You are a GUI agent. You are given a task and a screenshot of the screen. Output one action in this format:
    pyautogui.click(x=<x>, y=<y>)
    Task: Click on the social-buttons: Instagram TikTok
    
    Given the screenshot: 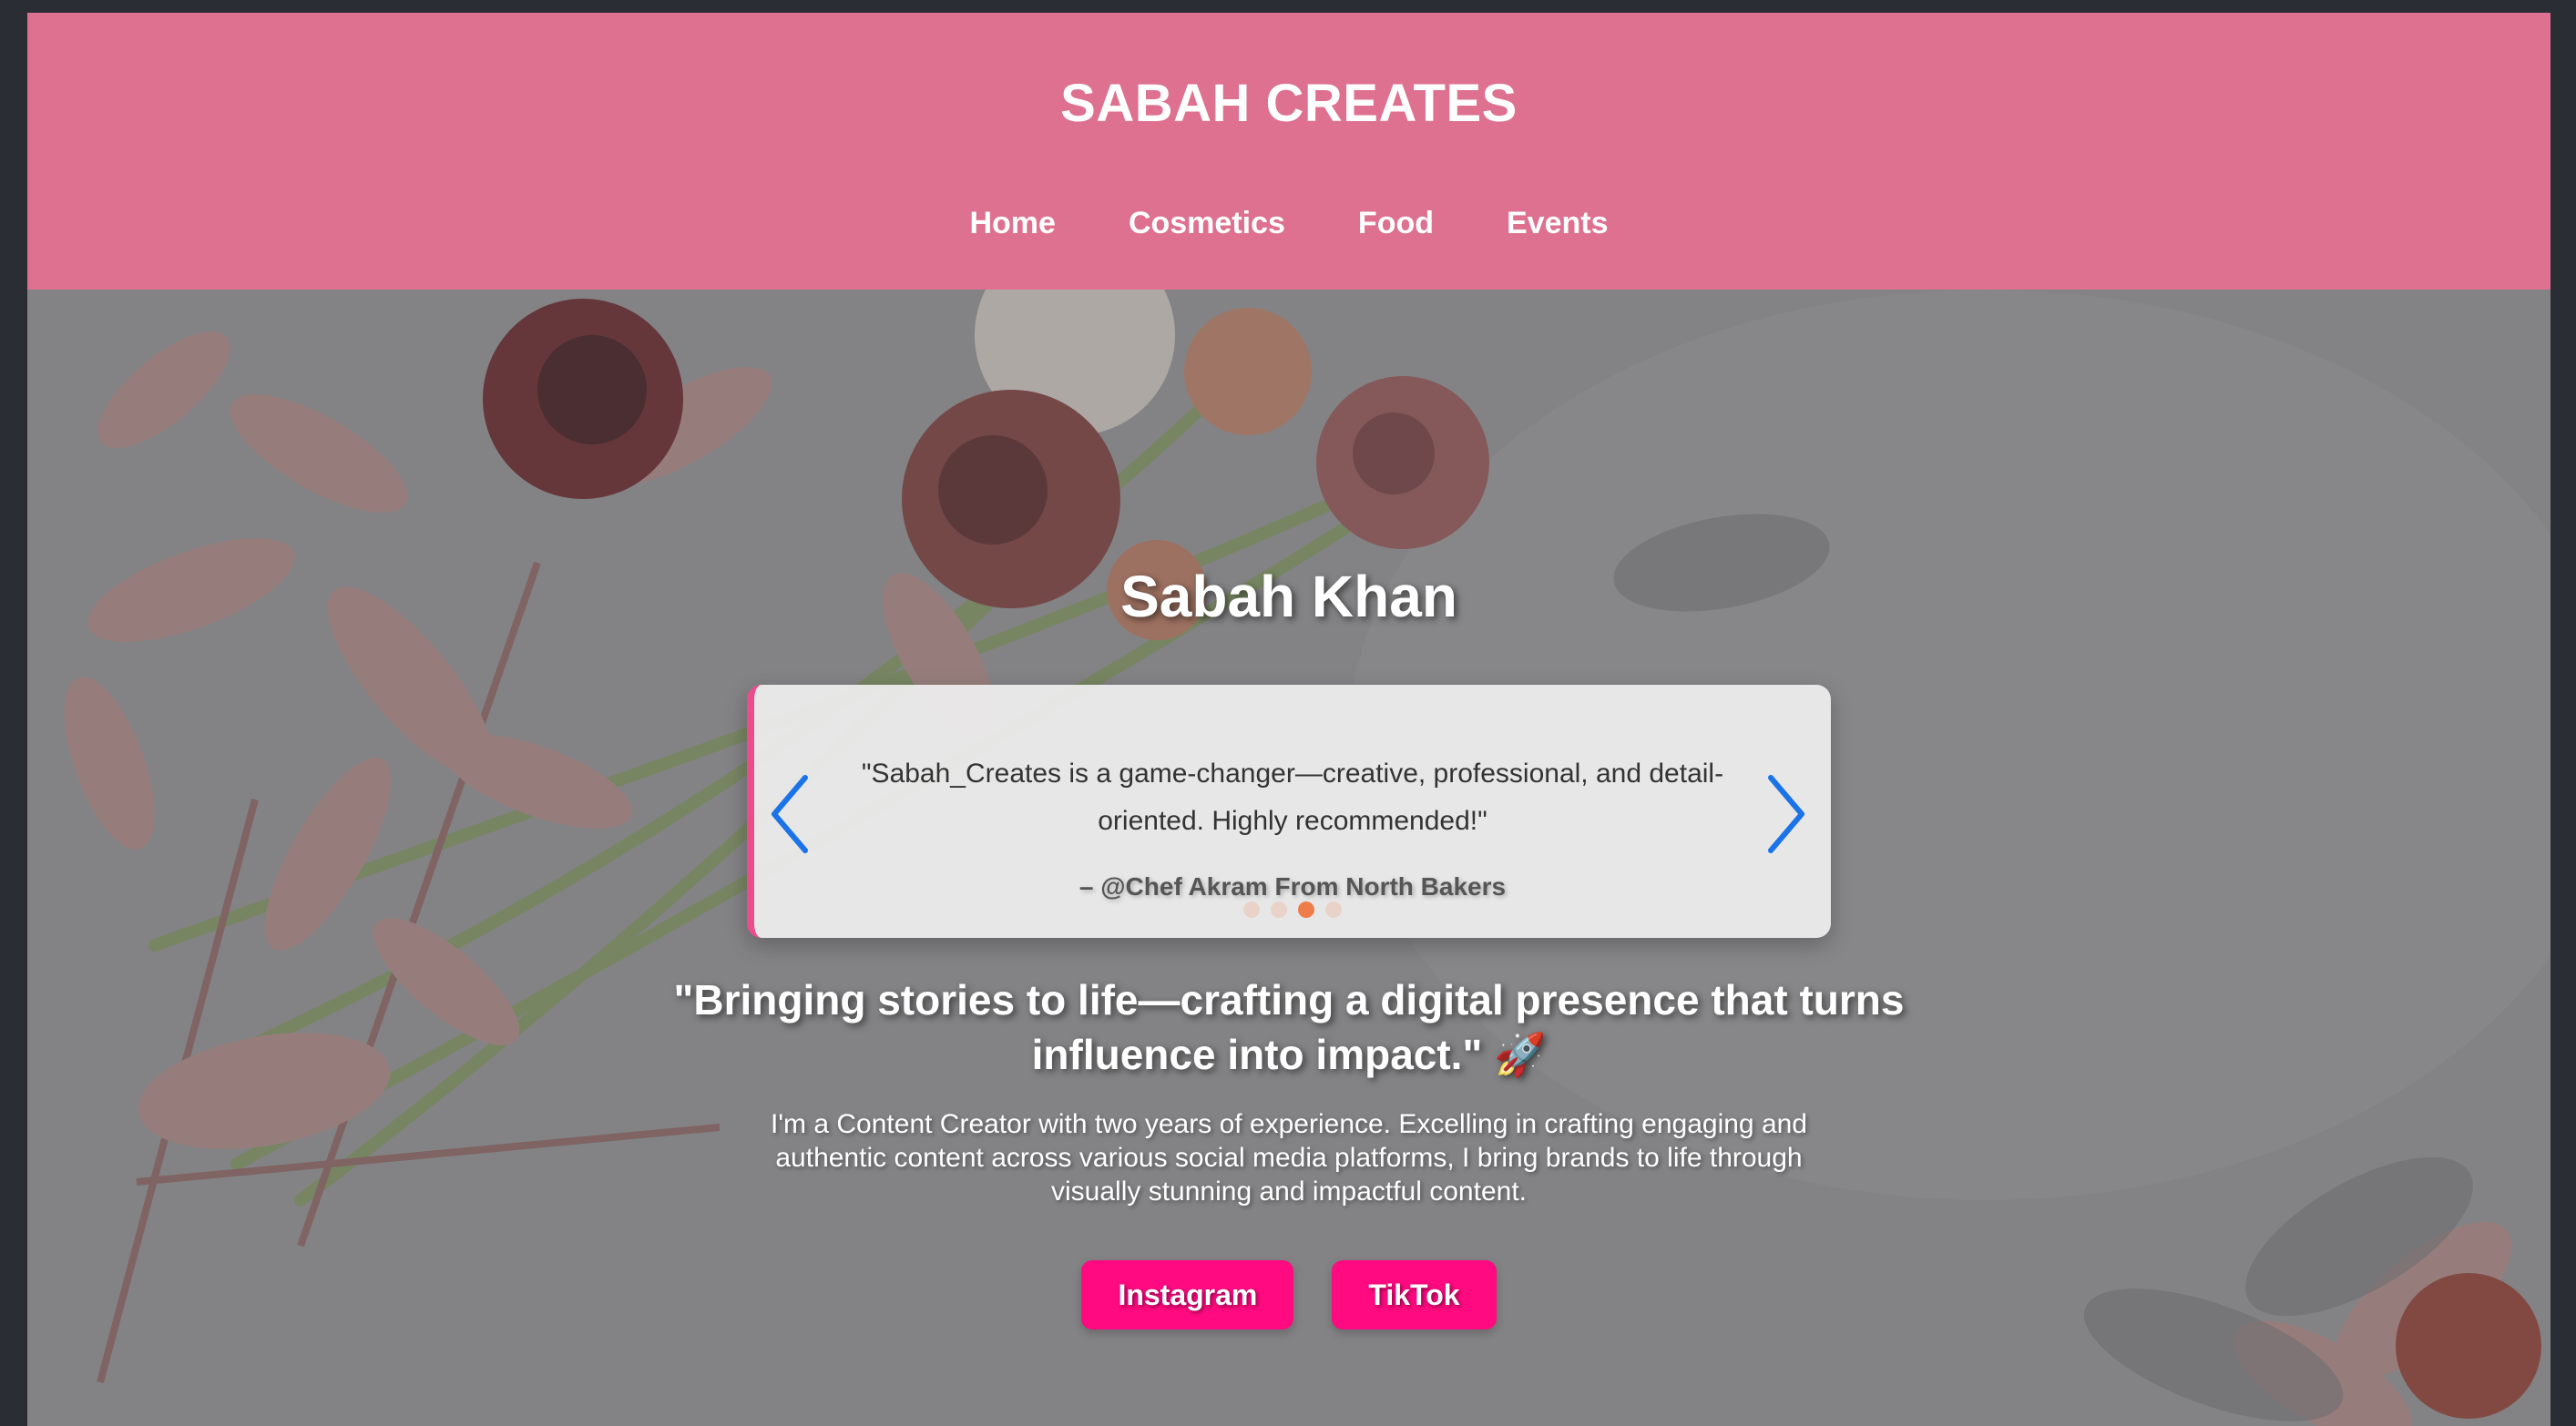 What is the action you would take?
    pyautogui.click(x=1288, y=1294)
    